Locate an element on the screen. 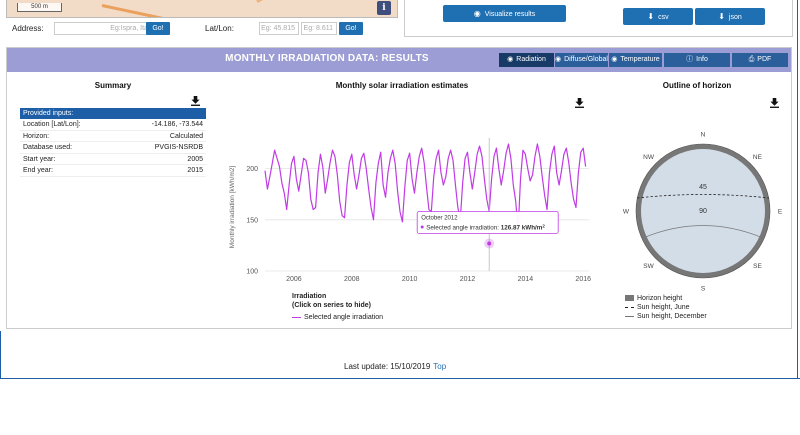  horizon-legend-item: Sun height, December is located at coordinates (705, 316).